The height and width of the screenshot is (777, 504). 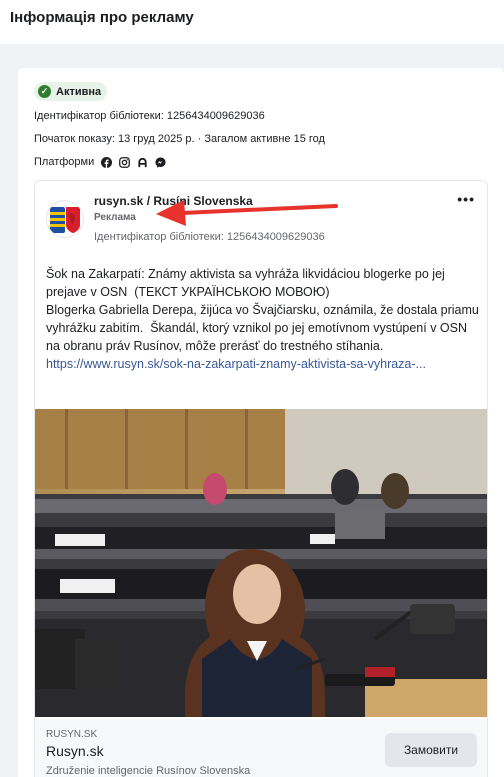 What do you see at coordinates (75, 751) in the screenshot?
I see `footer-title: Rusyn.sk` at bounding box center [75, 751].